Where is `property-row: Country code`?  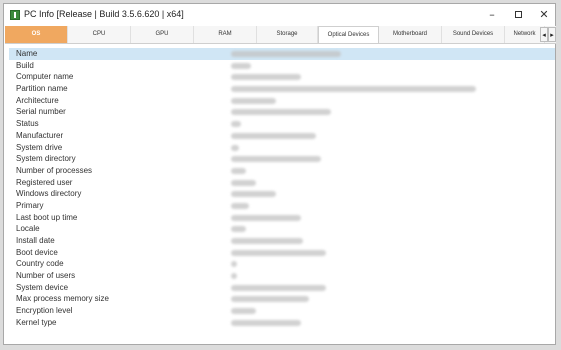 property-row: Country code is located at coordinates (282, 264).